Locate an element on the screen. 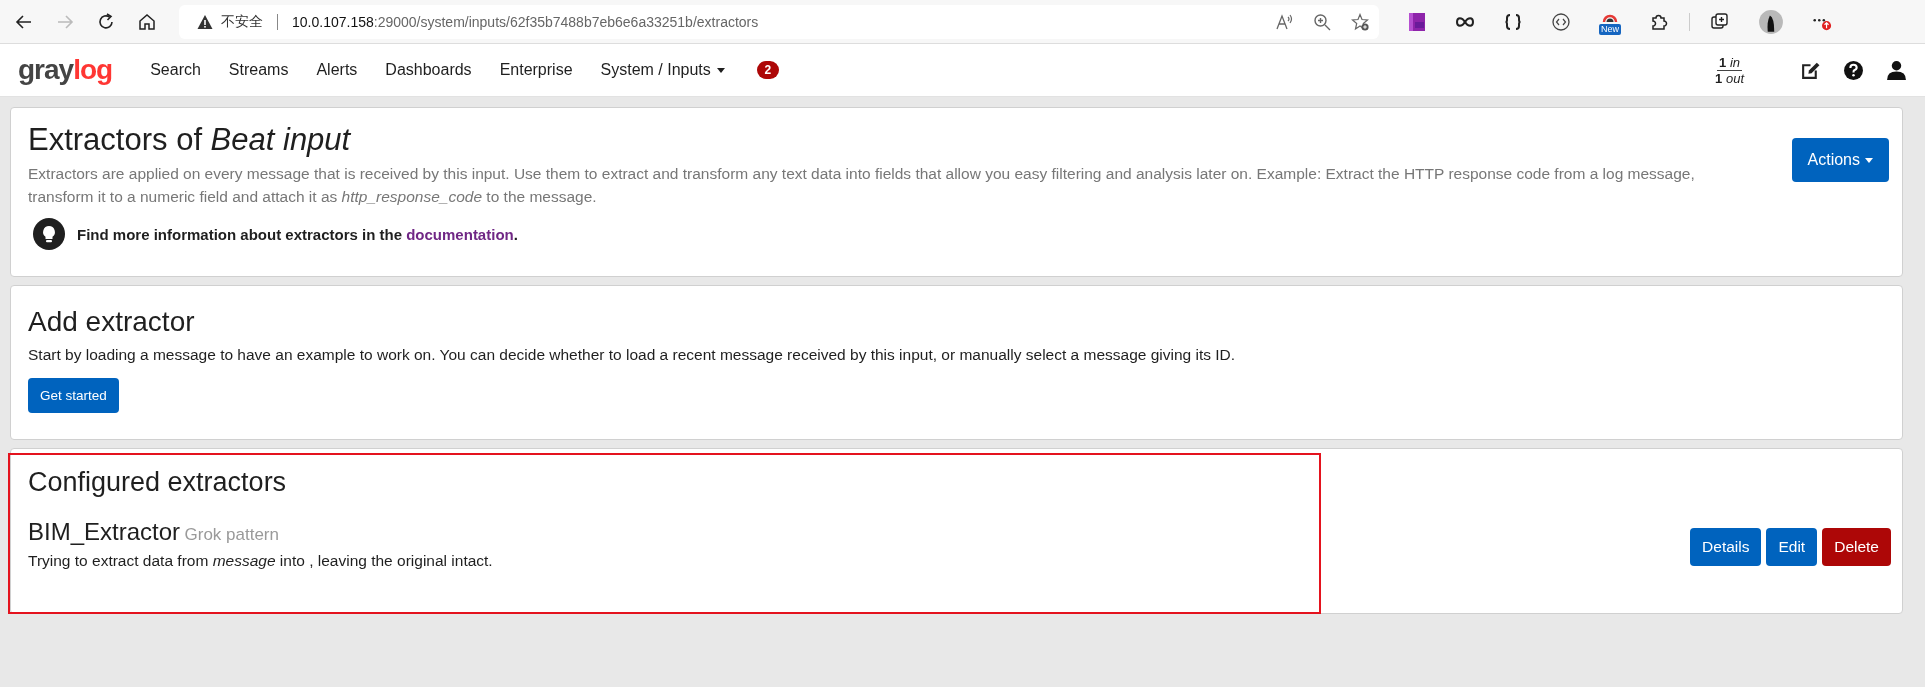  nav-link: Alerts is located at coordinates (337, 70).